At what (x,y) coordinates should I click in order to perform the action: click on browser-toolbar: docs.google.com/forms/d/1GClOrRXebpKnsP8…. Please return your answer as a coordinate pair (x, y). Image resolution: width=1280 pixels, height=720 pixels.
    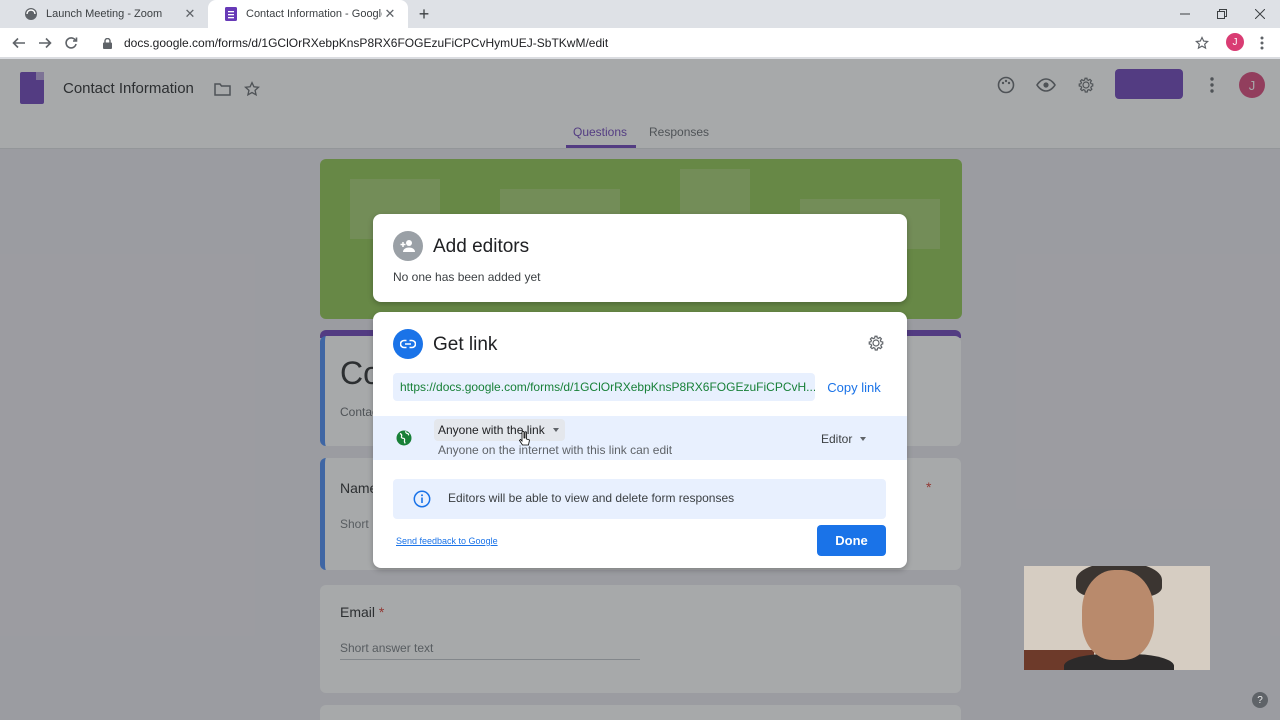
    Looking at the image, I should click on (640, 43).